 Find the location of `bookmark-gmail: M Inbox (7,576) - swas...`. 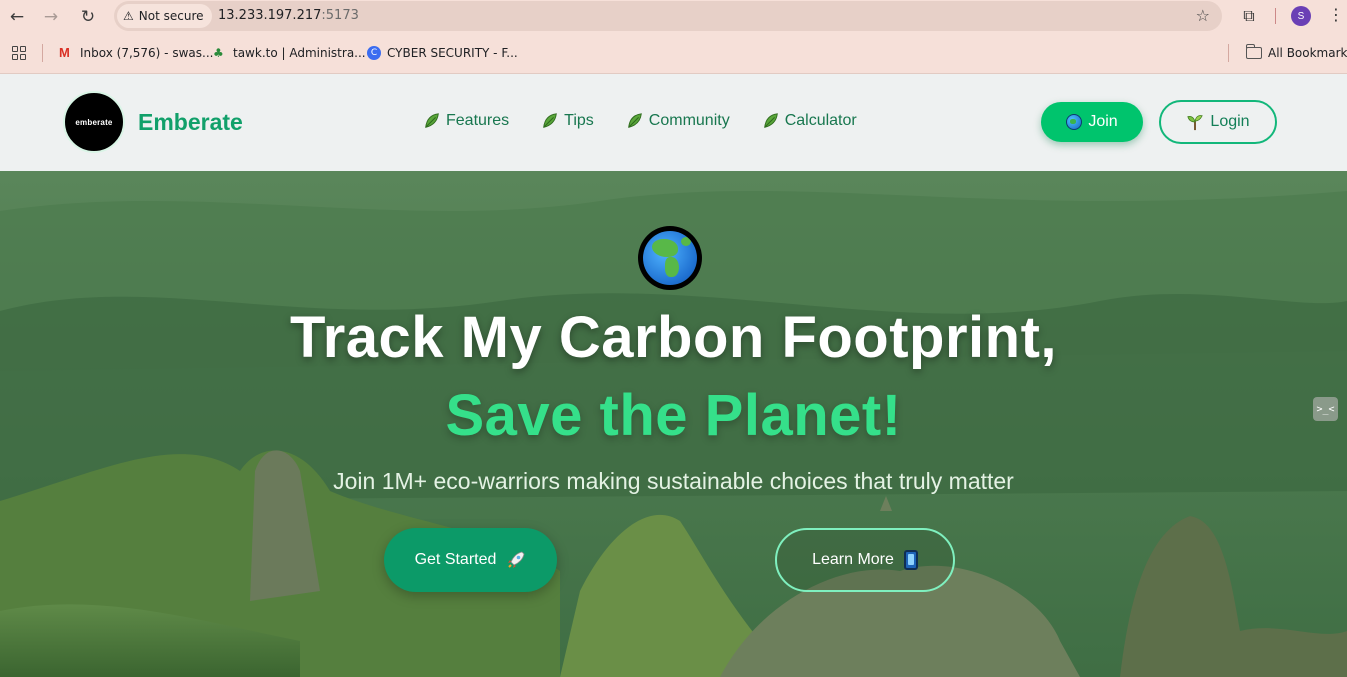

bookmark-gmail: M Inbox (7,576) - swas... is located at coordinates (136, 53).